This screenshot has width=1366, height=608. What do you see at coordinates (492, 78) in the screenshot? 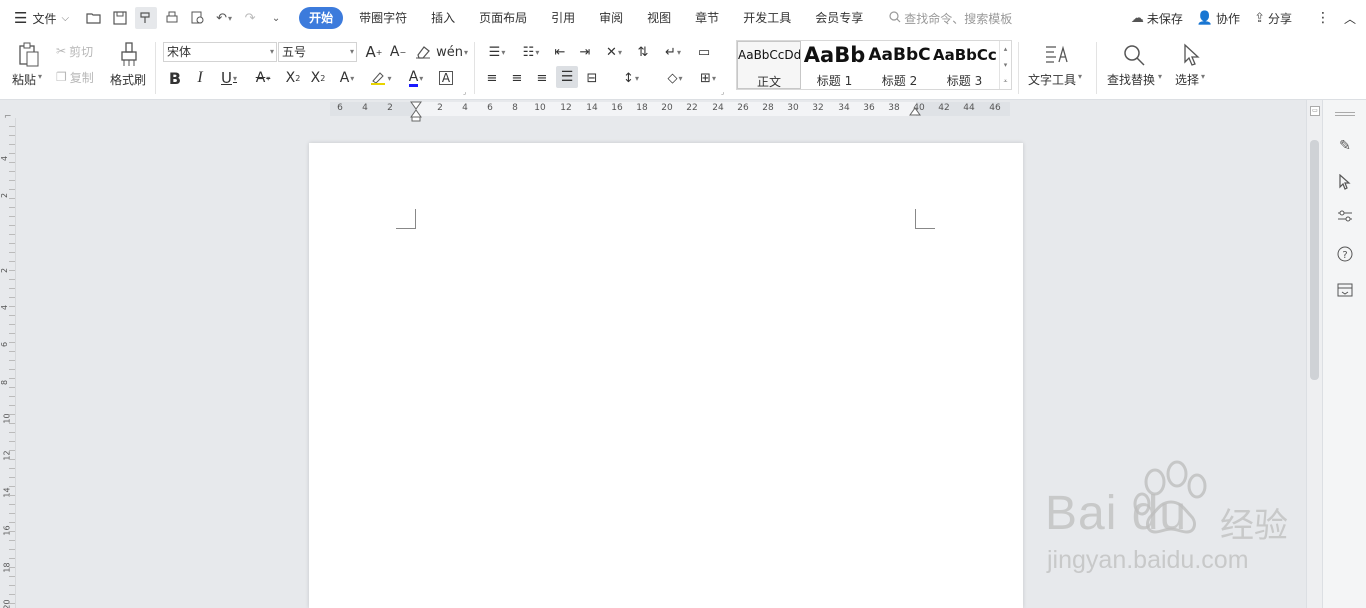
I see `align-left-icon: ≡` at bounding box center [492, 78].